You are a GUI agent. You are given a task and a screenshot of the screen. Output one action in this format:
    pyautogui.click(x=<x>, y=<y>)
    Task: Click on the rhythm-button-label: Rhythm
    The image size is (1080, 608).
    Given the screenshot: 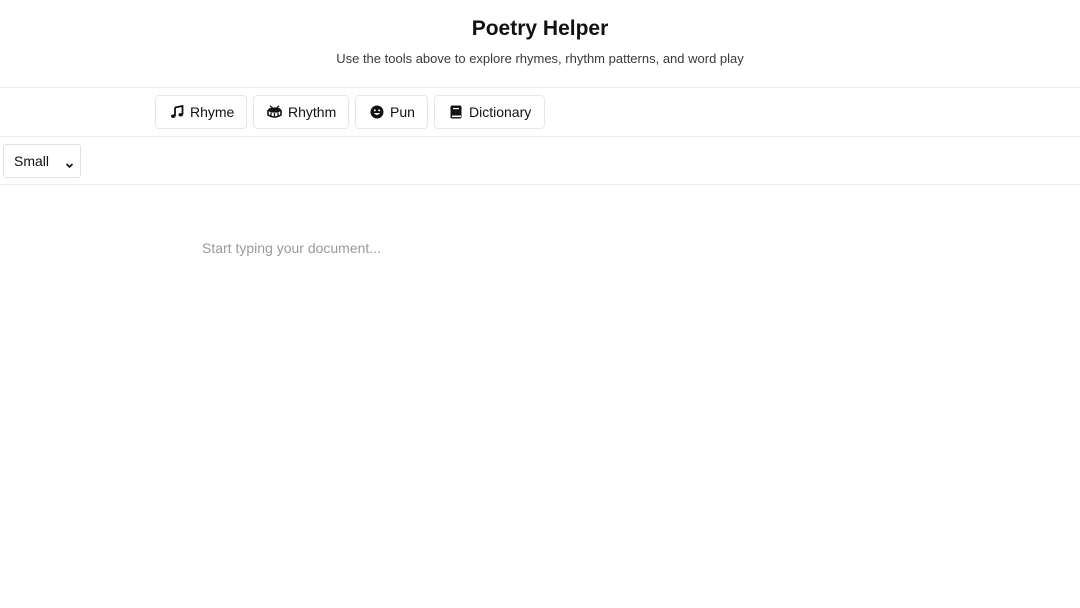 What is the action you would take?
    pyautogui.click(x=312, y=112)
    